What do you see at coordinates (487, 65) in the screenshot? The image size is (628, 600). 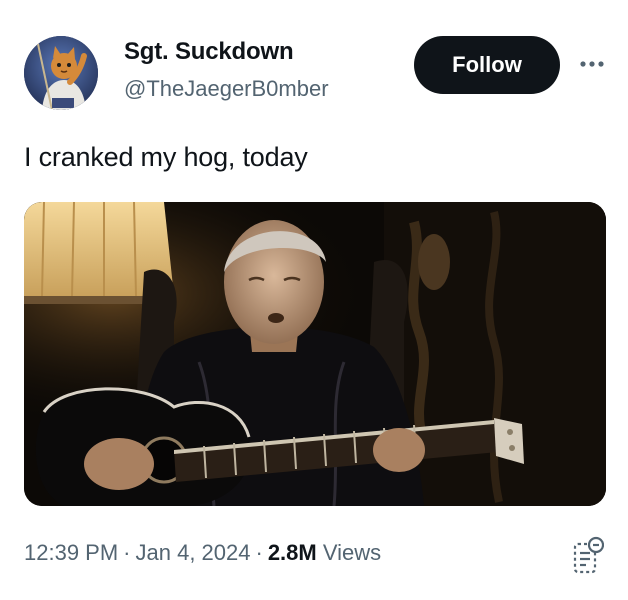 I see `follow-button: Follow` at bounding box center [487, 65].